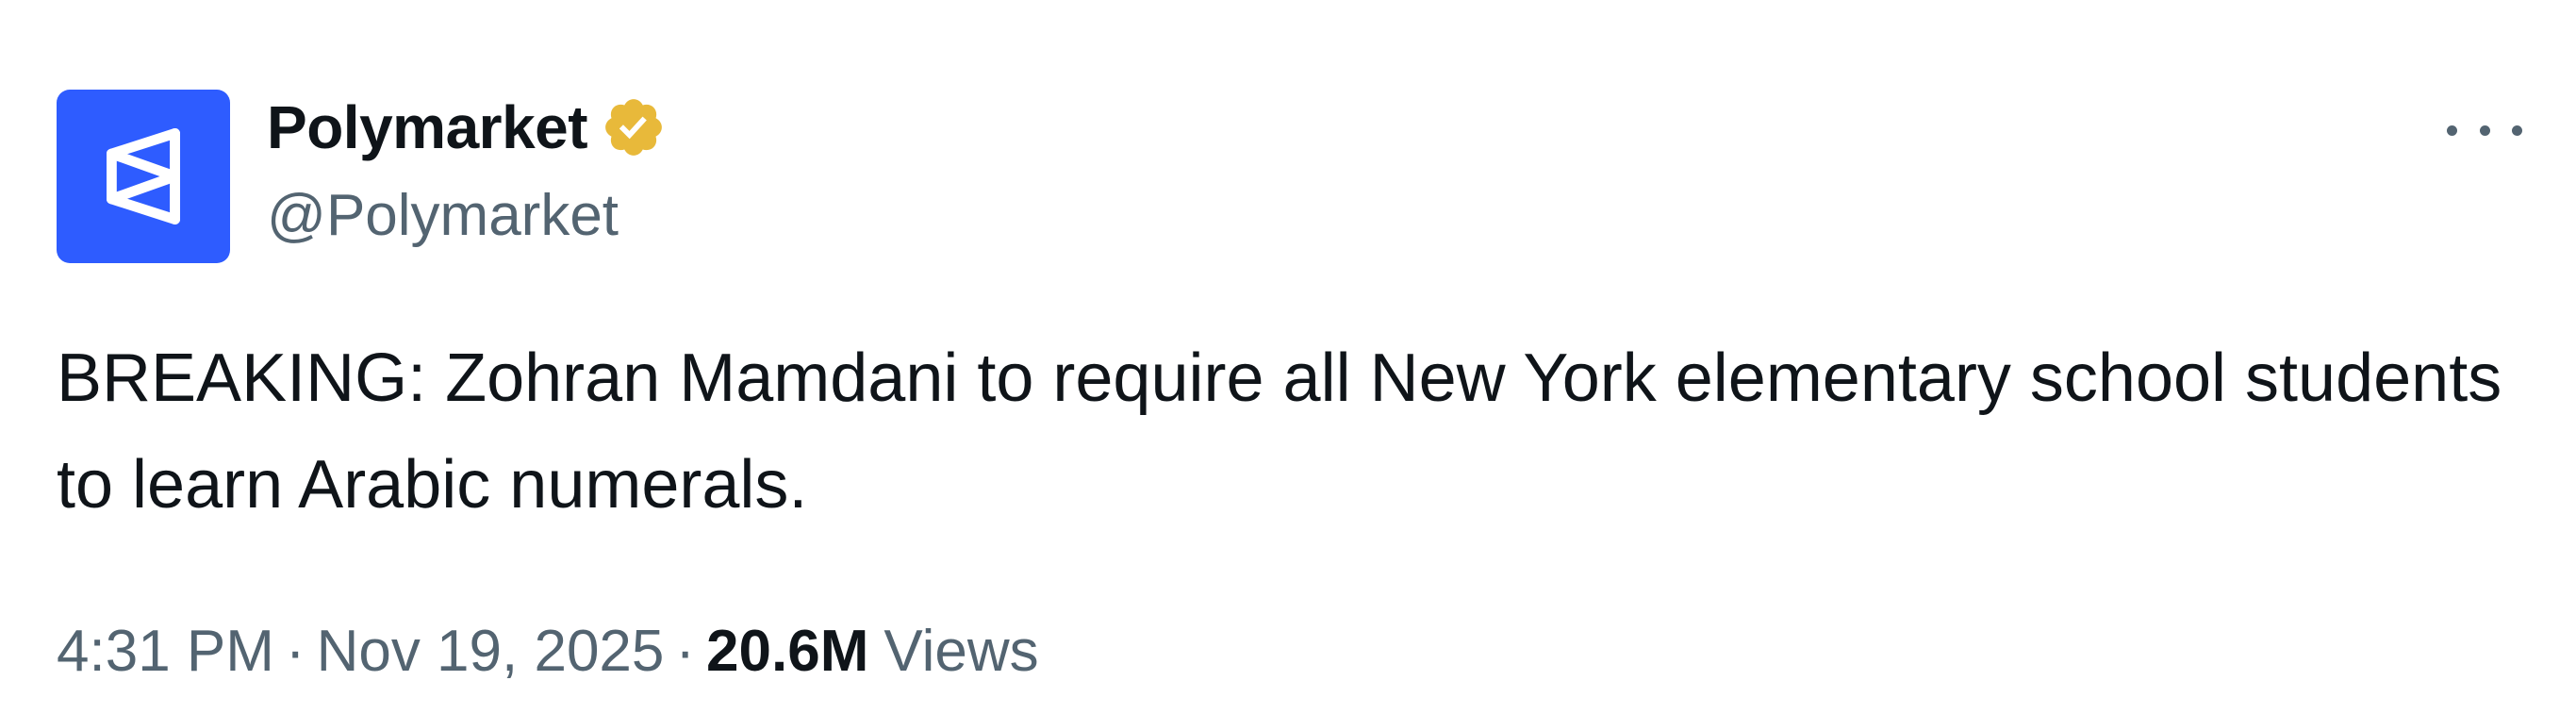  What do you see at coordinates (787, 651) in the screenshot?
I see `views-count: 20.6M` at bounding box center [787, 651].